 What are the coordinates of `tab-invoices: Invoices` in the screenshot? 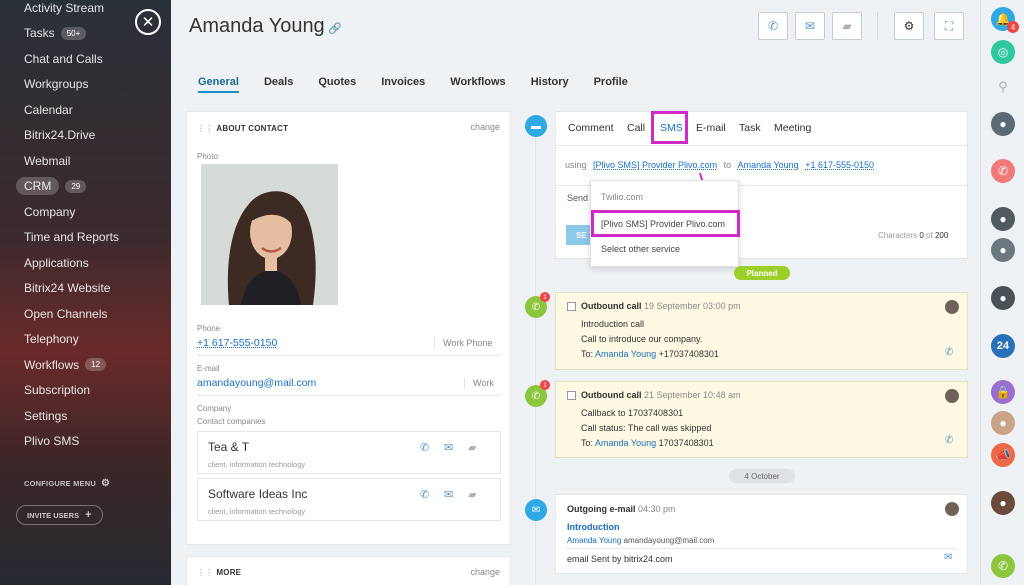 It's located at (403, 84).